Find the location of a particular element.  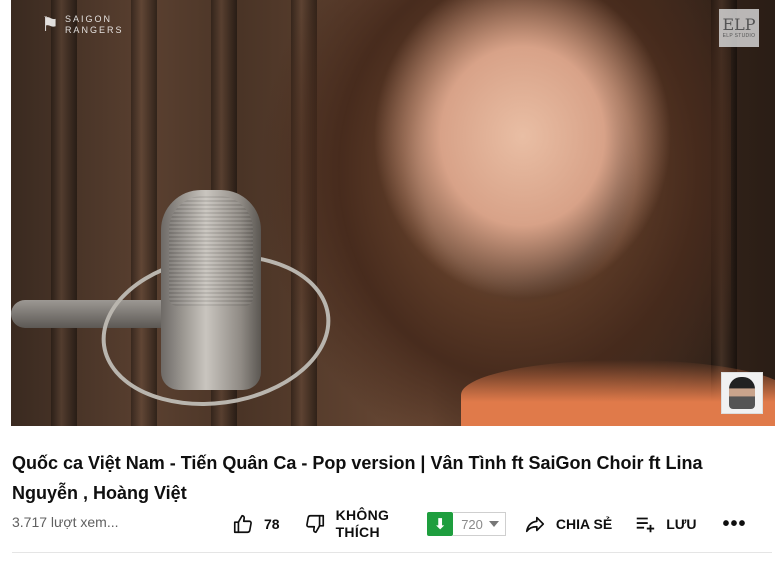

download-button: ⬇ 720 is located at coordinates (466, 524).